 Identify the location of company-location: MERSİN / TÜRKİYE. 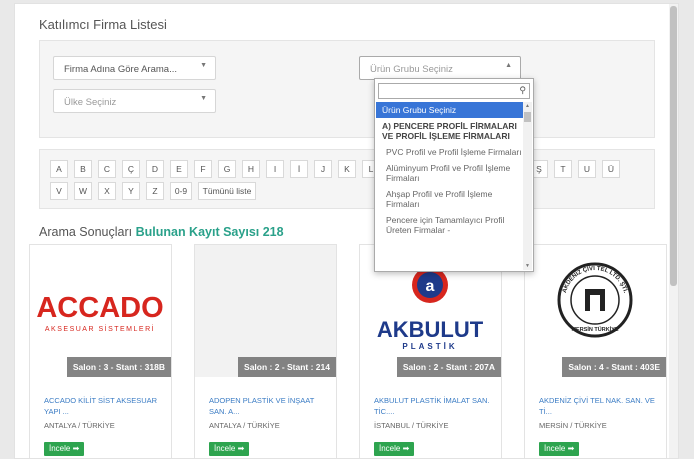
(573, 425).